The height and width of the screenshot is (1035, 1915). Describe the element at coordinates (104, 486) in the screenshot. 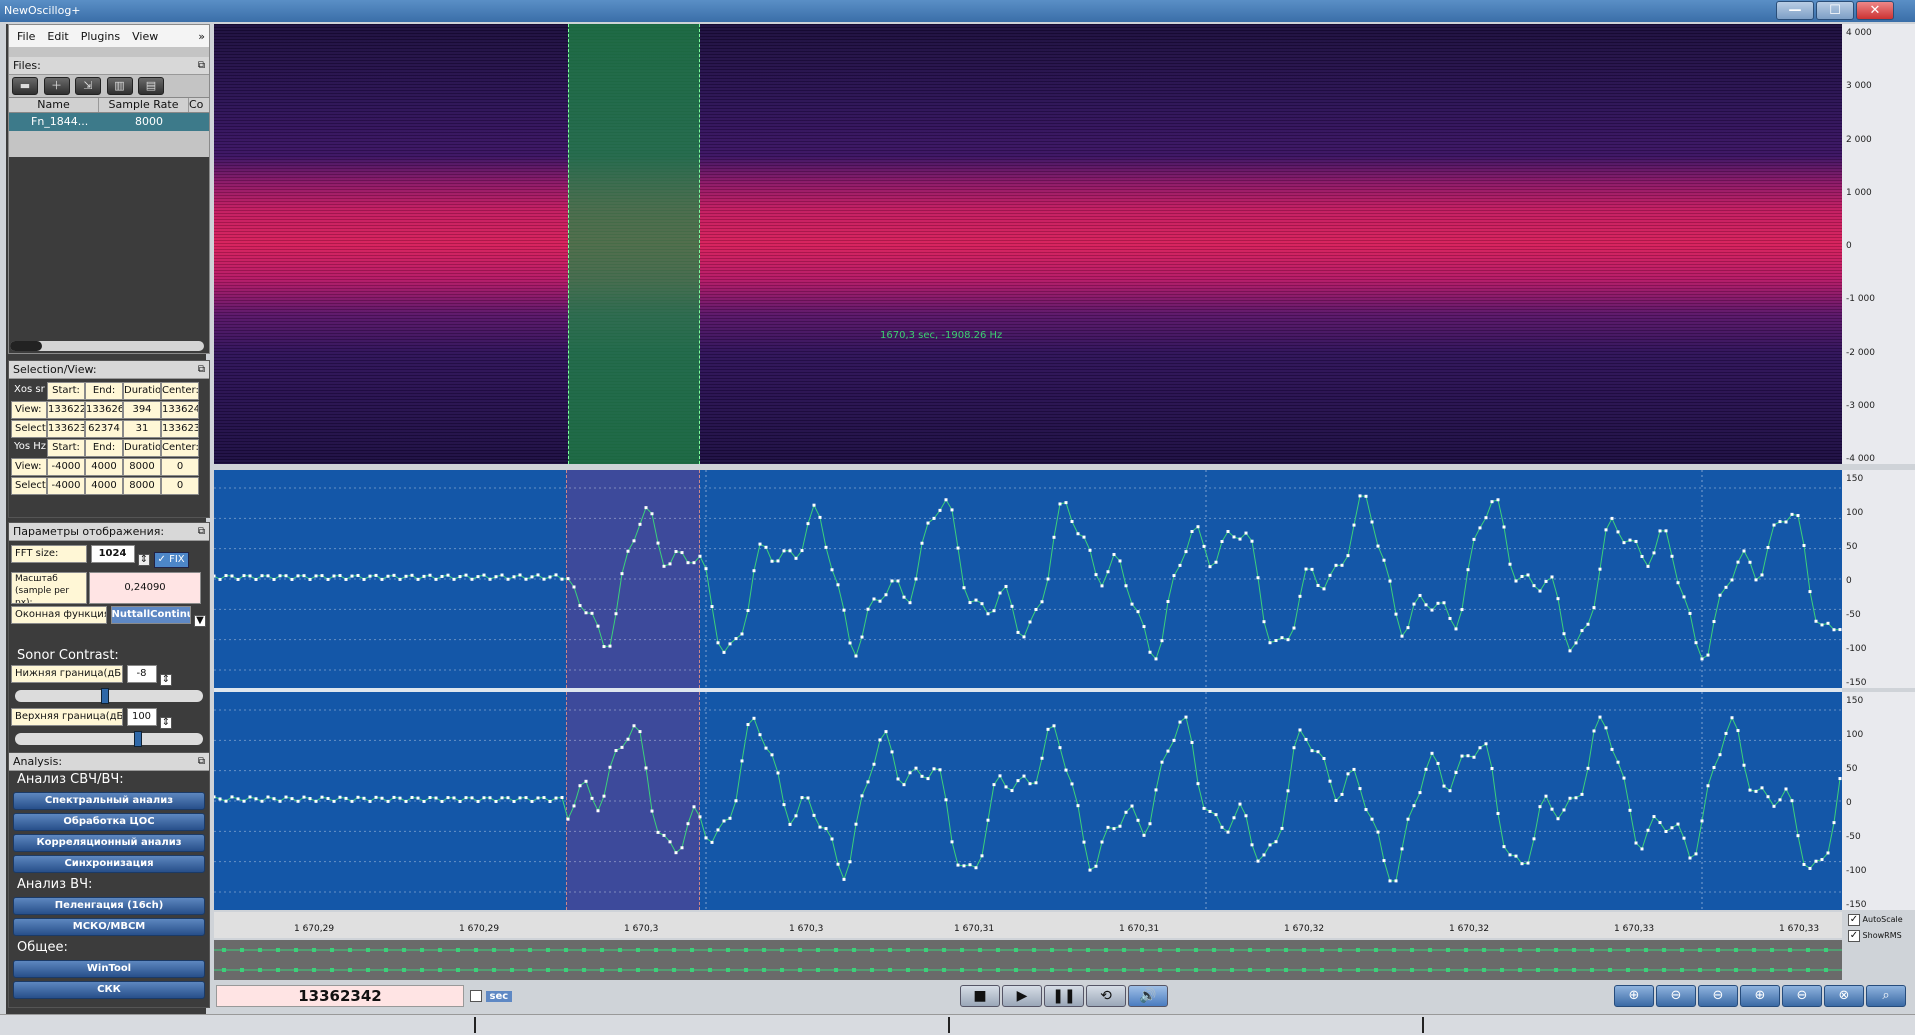

I see `y-sel-end: 4000` at that location.